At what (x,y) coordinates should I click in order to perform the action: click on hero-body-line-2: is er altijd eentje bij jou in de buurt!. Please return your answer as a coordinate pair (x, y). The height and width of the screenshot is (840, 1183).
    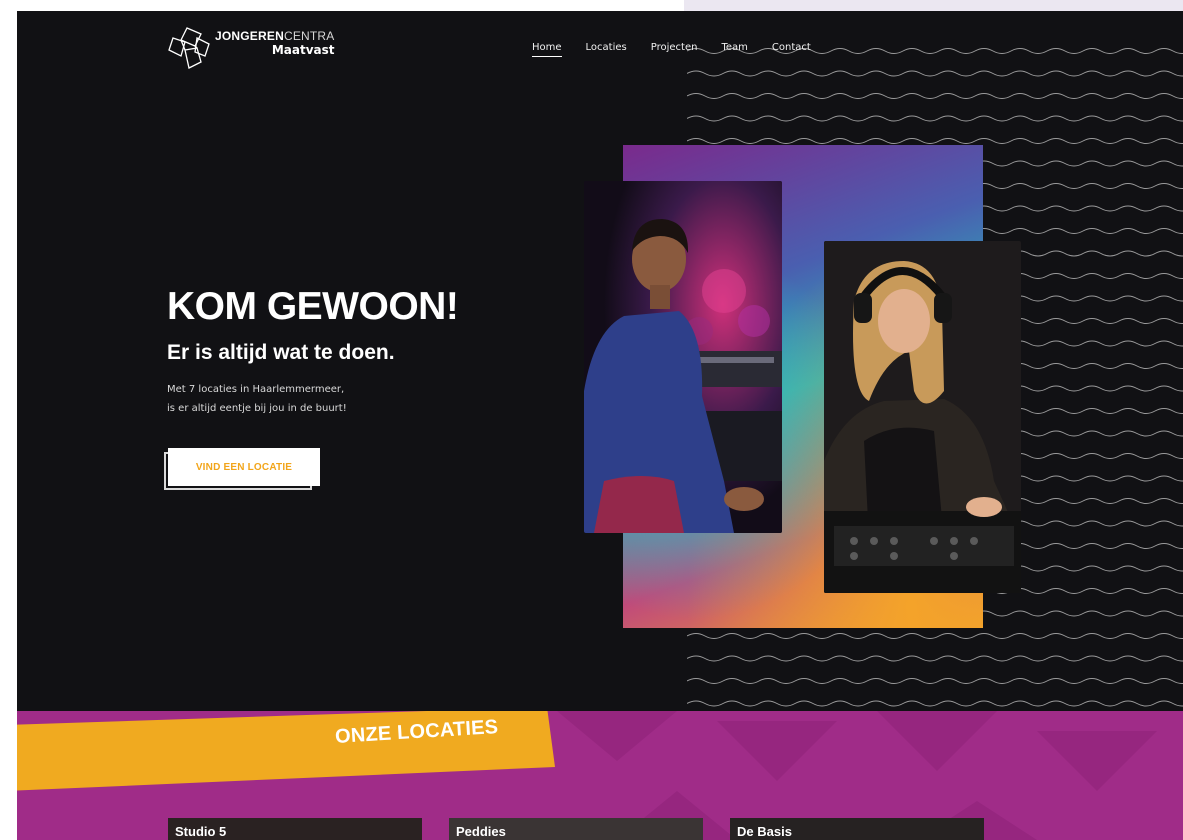
    Looking at the image, I should click on (257, 408).